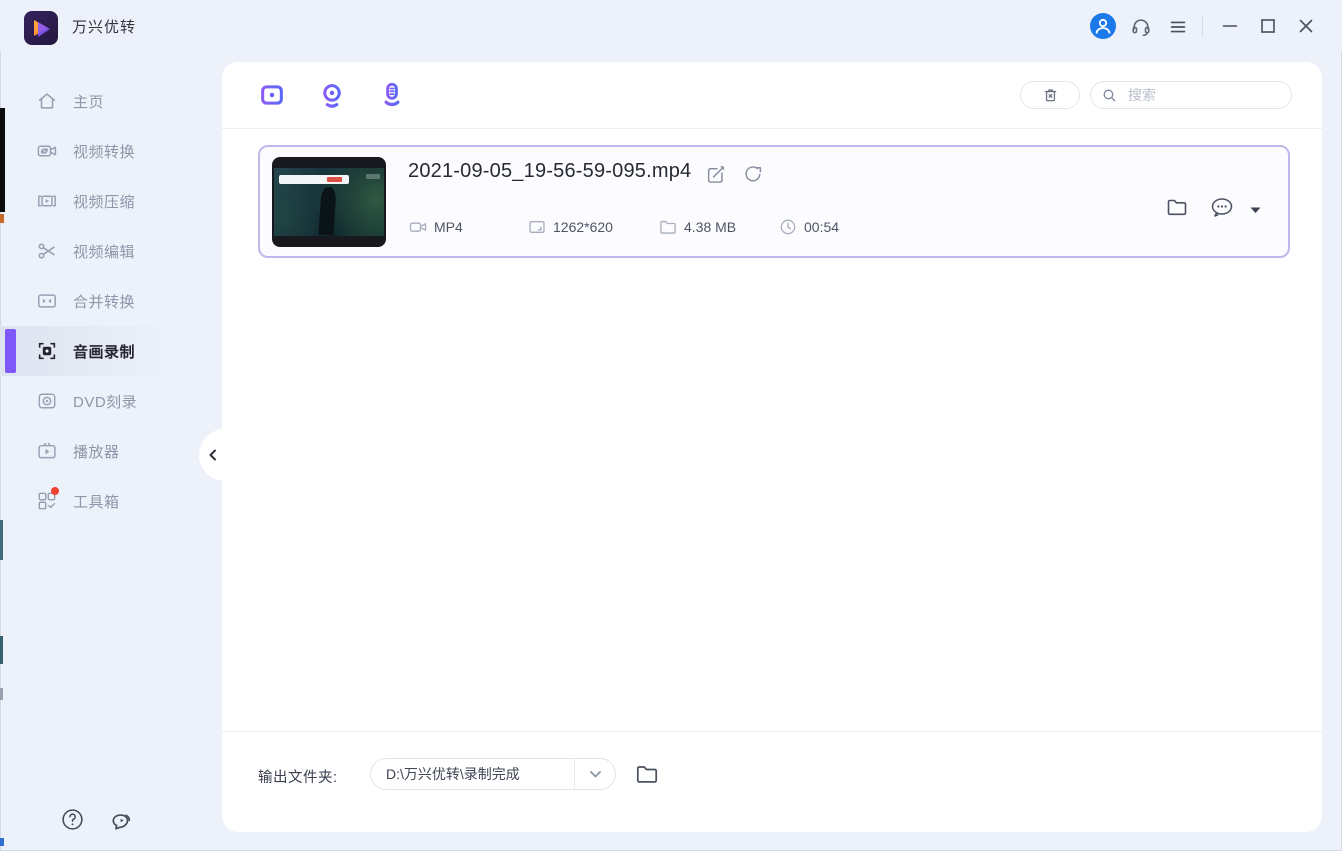 Image resolution: width=1342 pixels, height=851 pixels. What do you see at coordinates (1109, 95) in the screenshot?
I see `search-icon` at bounding box center [1109, 95].